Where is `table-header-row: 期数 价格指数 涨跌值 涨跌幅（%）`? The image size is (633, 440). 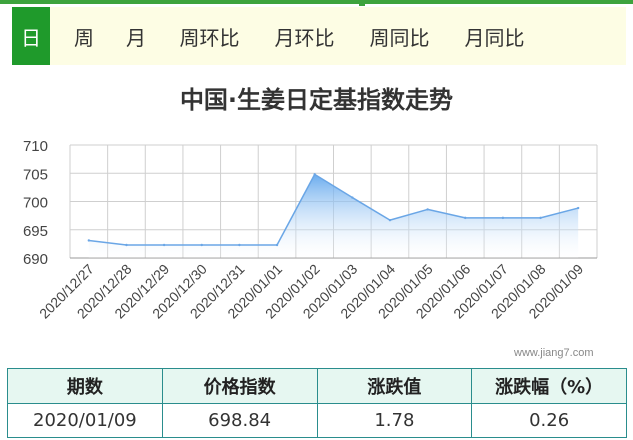
table-header-row: 期数 价格指数 涨跌值 涨跌幅（%） is located at coordinates (317, 386).